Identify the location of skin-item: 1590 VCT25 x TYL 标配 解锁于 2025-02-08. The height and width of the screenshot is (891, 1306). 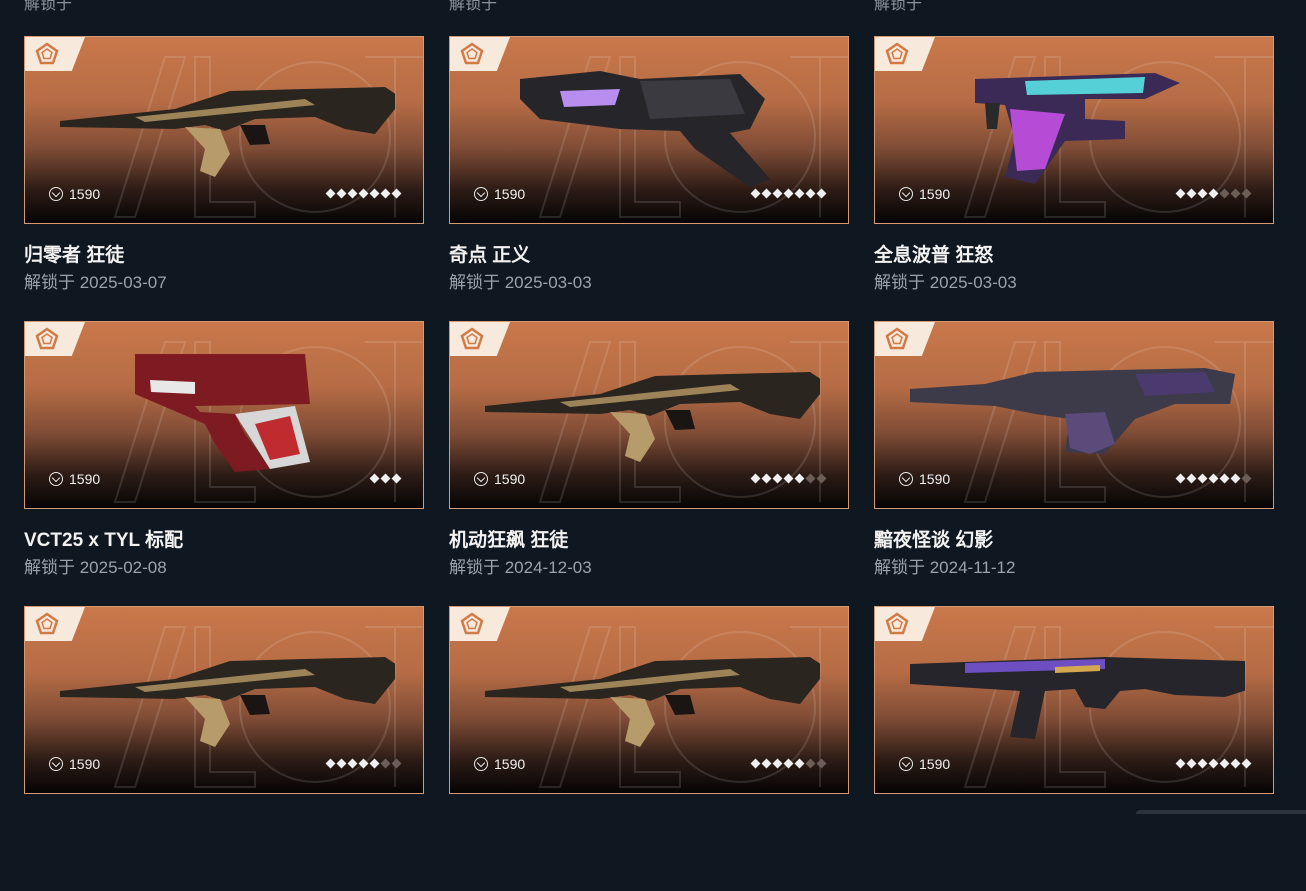
(224, 463).